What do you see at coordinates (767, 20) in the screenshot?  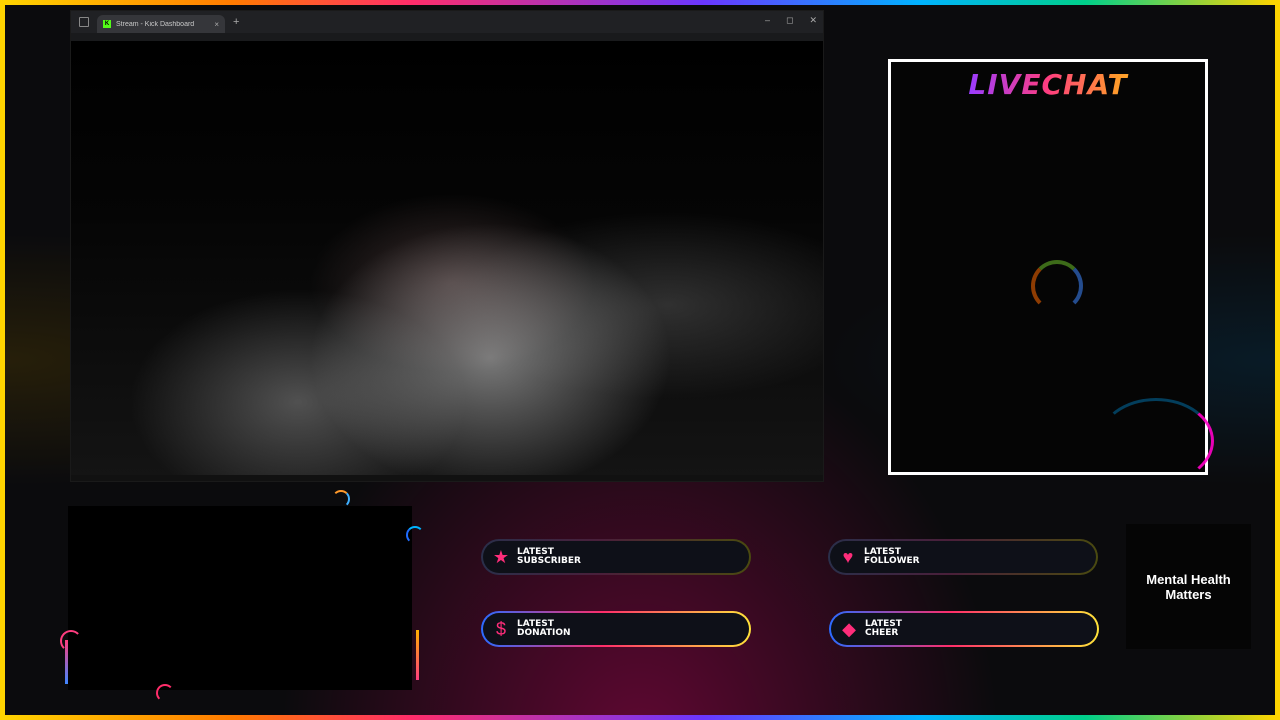 I see `minimize-icon: –` at bounding box center [767, 20].